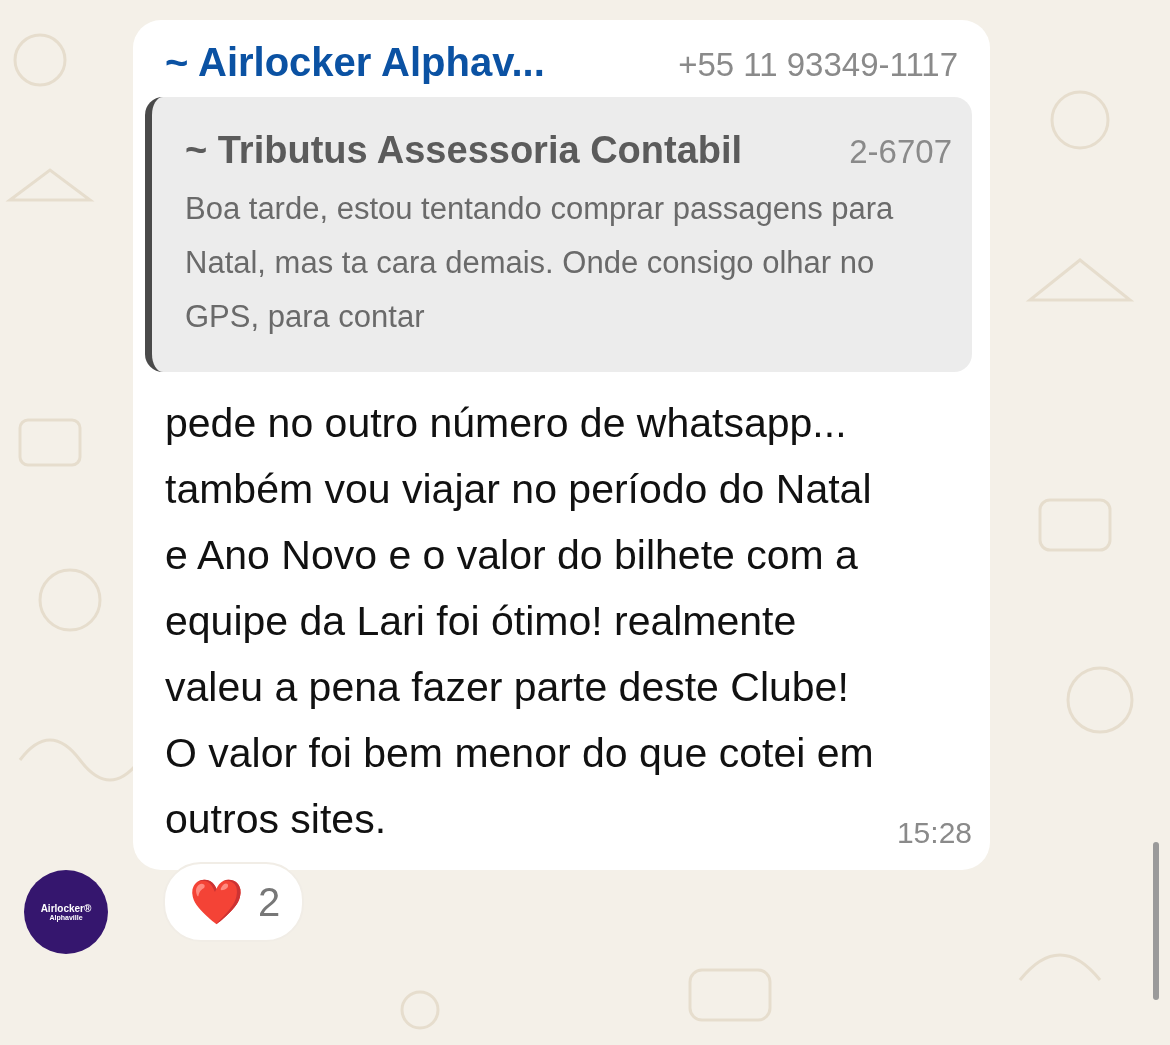 The image size is (1170, 1045). I want to click on scroll-bar, so click(1156, 921).